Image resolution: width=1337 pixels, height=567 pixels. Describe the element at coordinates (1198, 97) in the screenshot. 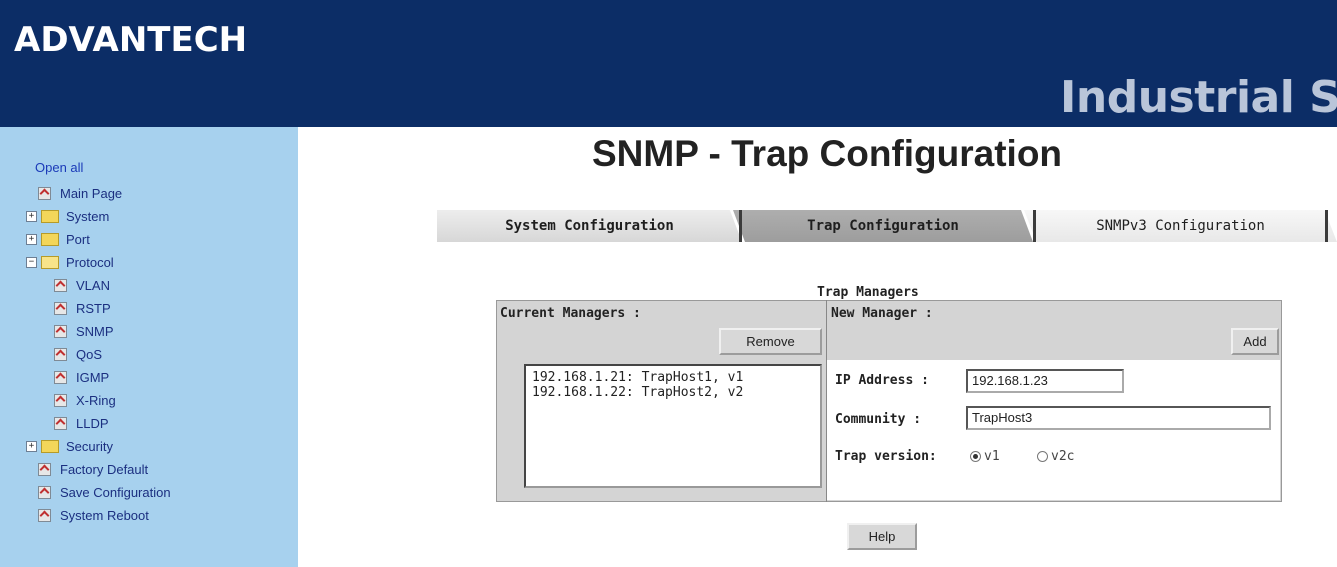

I see `brand-title: Industrial S` at that location.